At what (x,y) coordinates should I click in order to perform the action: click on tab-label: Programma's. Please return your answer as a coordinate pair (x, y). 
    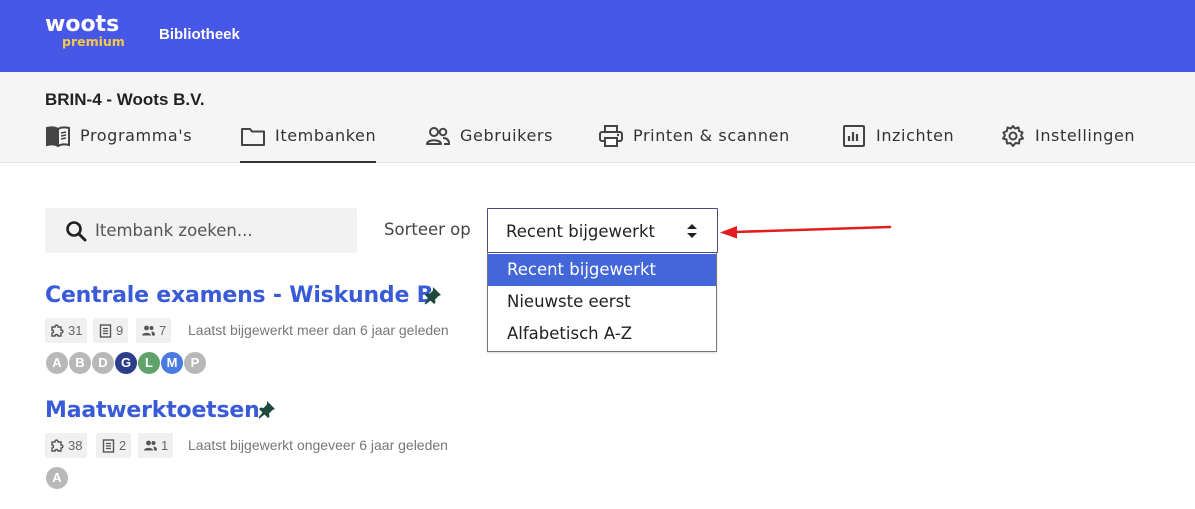
    Looking at the image, I should click on (136, 135).